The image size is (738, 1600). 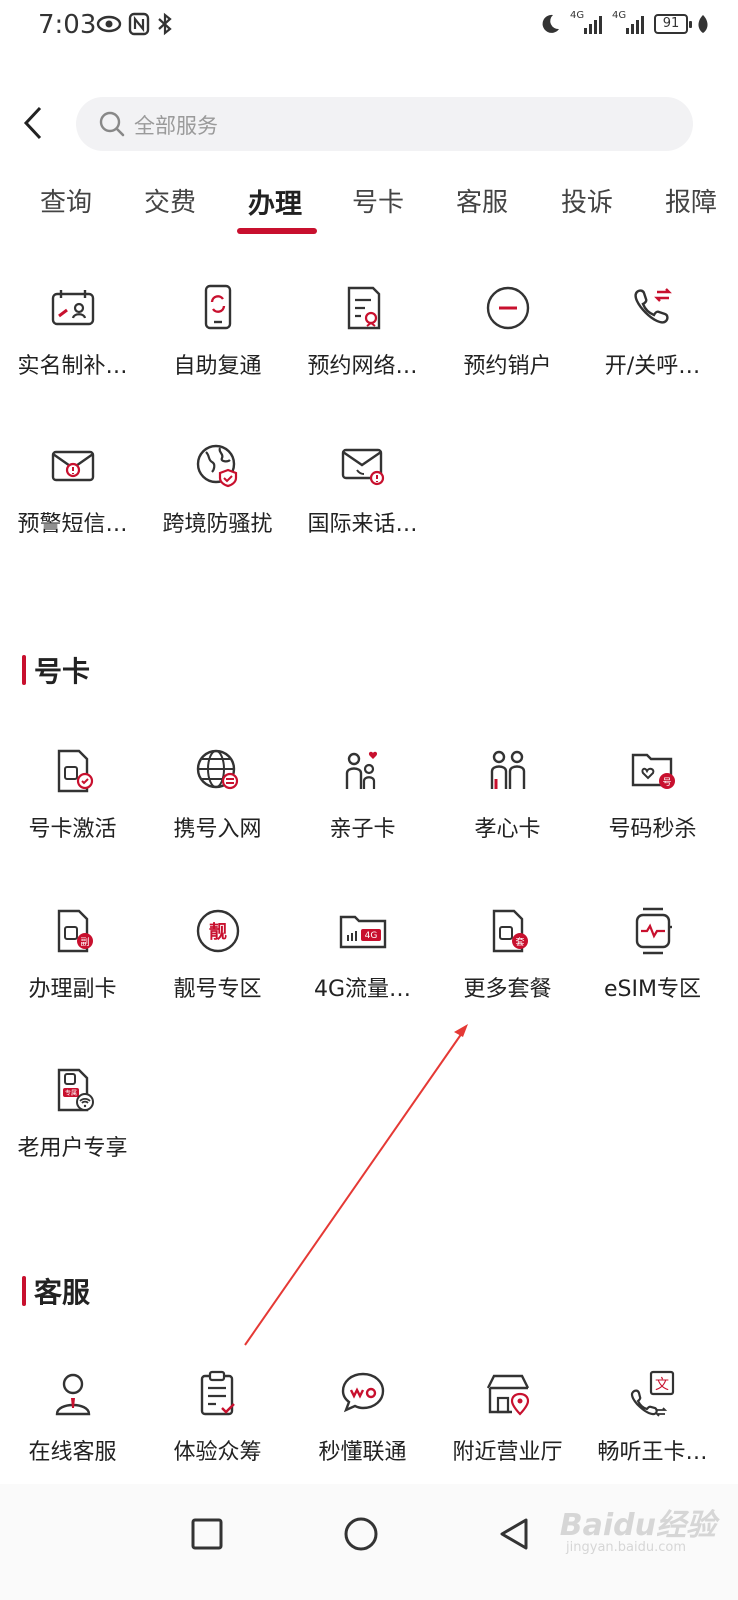 I want to click on badge-exclusive: 专属, so click(x=70, y=1093).